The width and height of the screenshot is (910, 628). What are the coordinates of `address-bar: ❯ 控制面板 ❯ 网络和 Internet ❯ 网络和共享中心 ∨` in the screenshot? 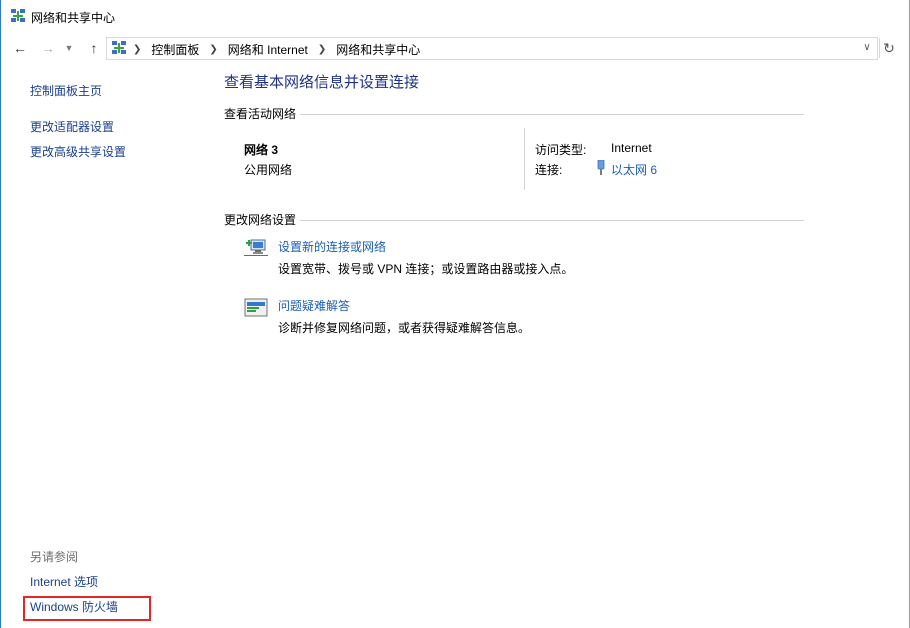 It's located at (492, 48).